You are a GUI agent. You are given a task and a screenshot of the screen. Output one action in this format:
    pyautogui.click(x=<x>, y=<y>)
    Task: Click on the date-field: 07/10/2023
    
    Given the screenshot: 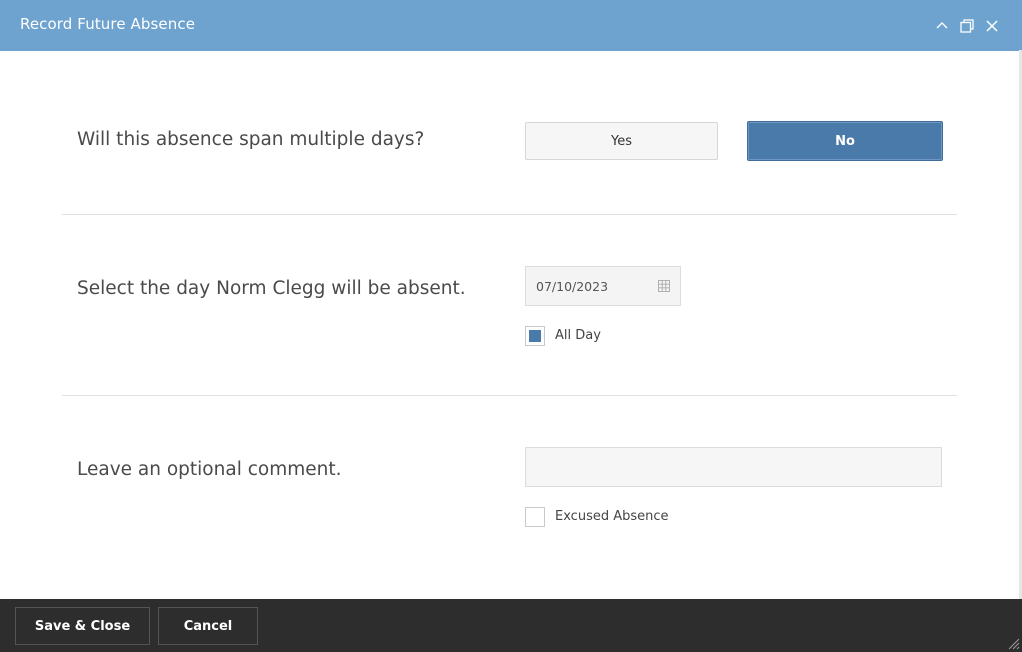 What is the action you would take?
    pyautogui.click(x=603, y=286)
    